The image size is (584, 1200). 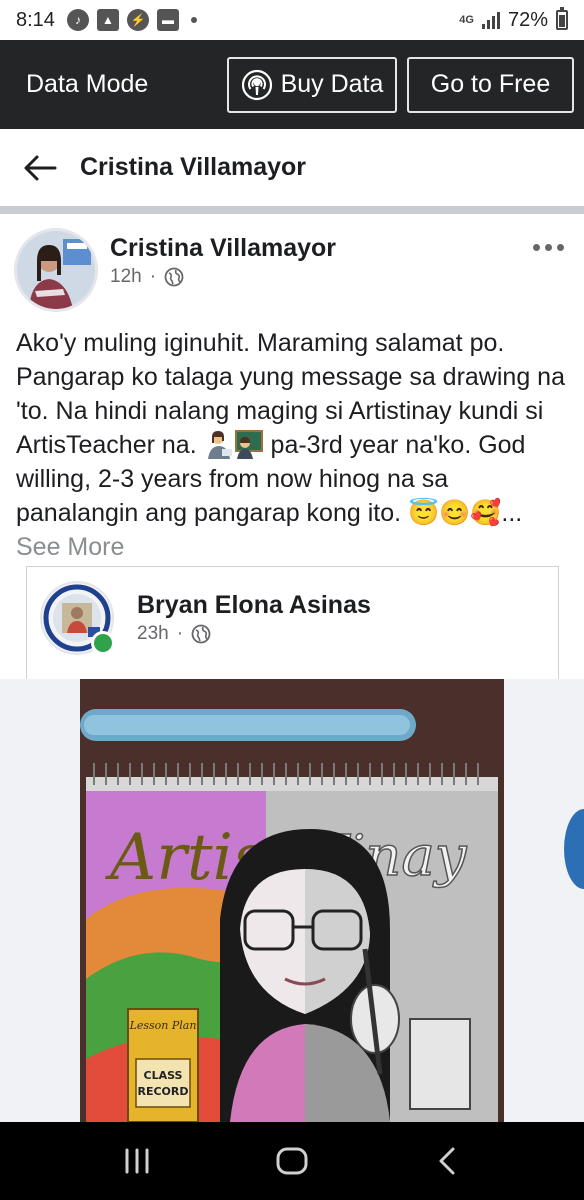 What do you see at coordinates (77, 20) in the screenshot?
I see `tiktok-icon: ♪` at bounding box center [77, 20].